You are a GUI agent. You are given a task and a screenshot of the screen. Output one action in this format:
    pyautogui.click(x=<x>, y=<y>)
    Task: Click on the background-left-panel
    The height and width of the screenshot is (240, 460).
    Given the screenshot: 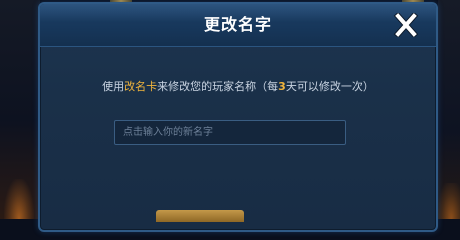 What is the action you would take?
    pyautogui.click(x=20, y=109)
    